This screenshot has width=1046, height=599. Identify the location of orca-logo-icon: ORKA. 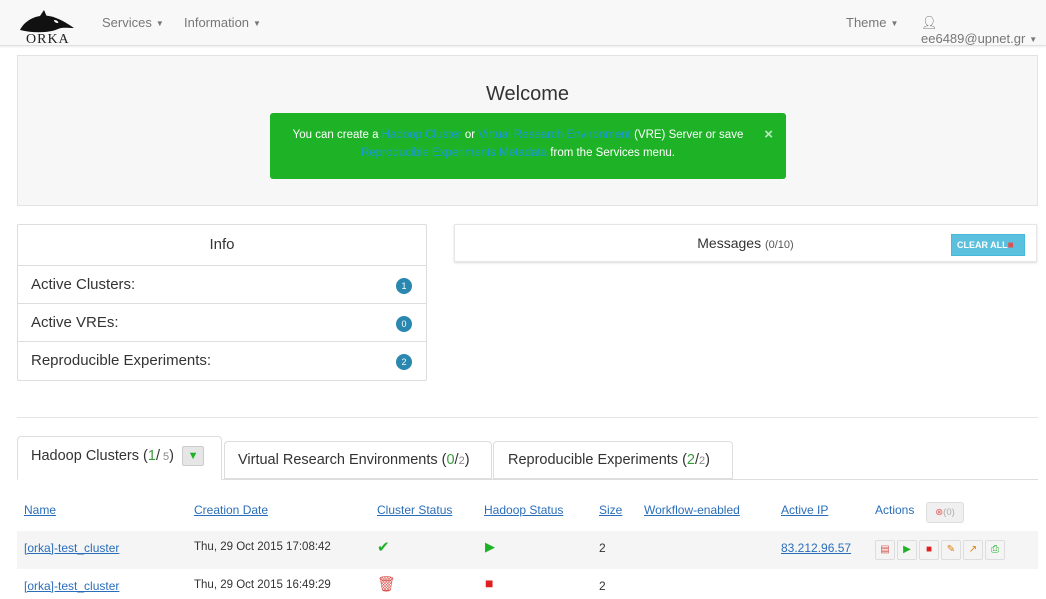
(47, 28).